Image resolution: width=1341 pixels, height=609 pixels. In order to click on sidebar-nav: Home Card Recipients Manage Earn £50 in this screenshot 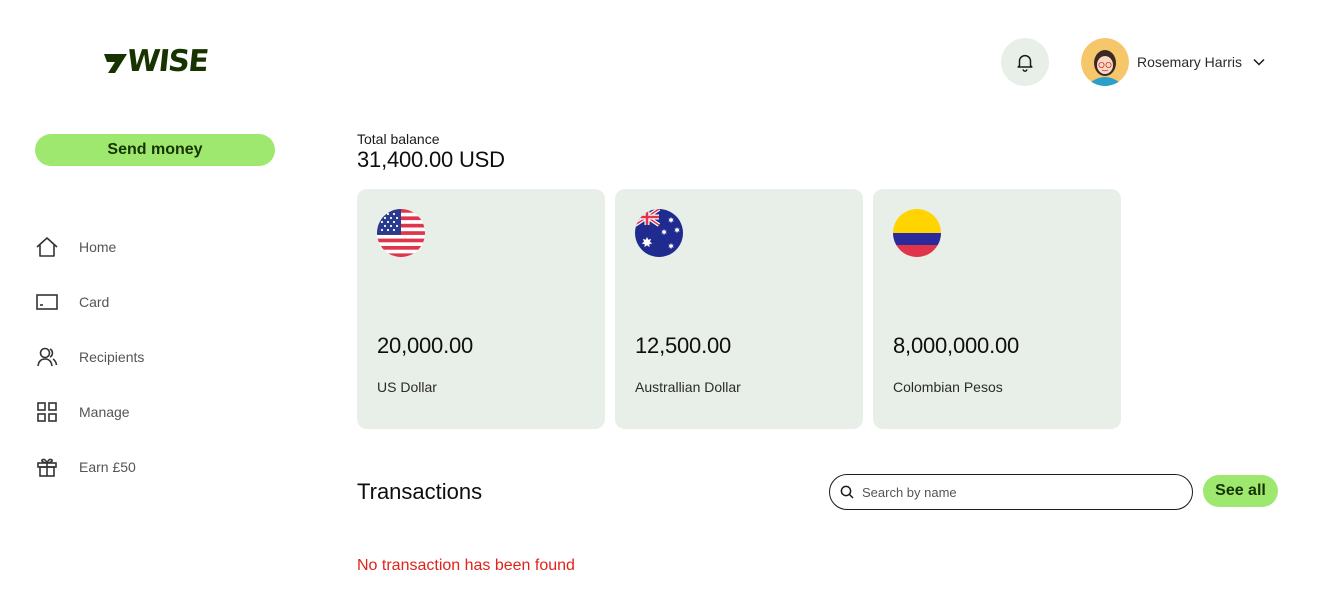, I will do `click(89, 369)`.